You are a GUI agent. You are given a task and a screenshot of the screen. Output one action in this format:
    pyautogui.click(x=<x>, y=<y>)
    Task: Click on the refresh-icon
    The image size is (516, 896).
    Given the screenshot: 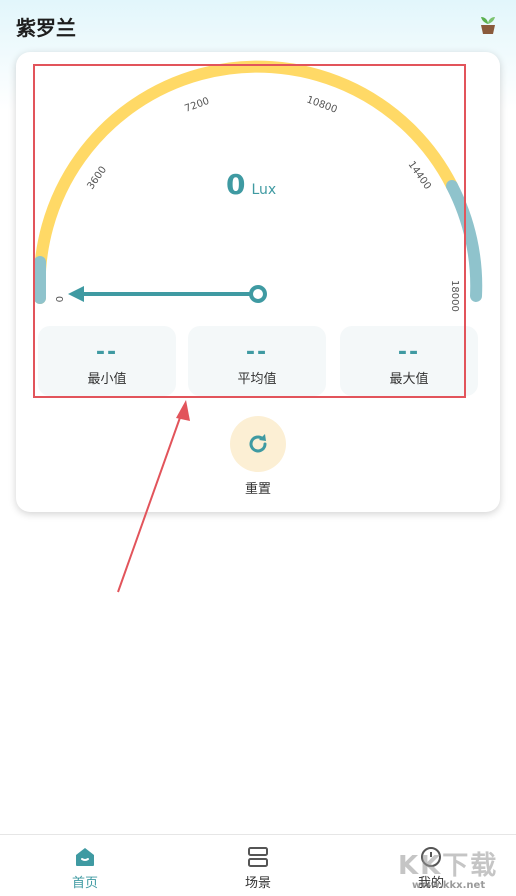 What is the action you would take?
    pyautogui.click(x=258, y=443)
    